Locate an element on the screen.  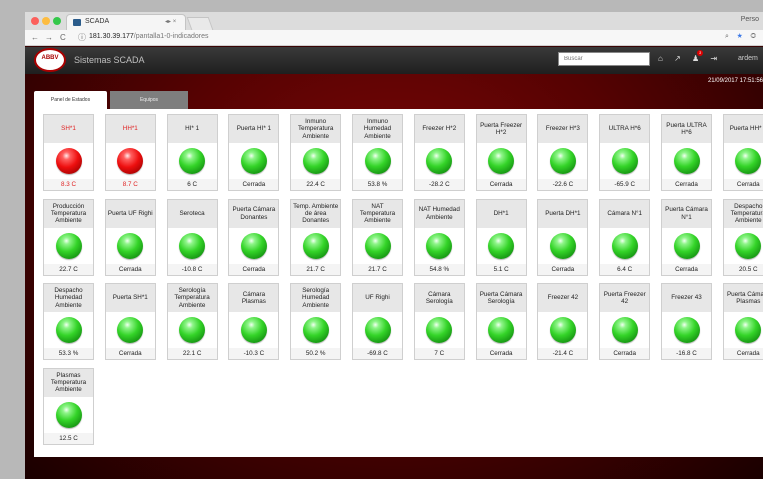
indicator-card: UF Righi -69.8 C is located at coordinates (377, 321).